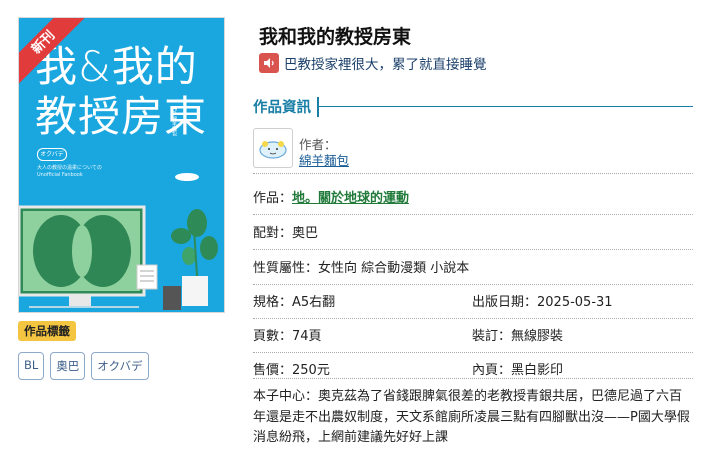  Describe the element at coordinates (282, 108) in the screenshot. I see `section-title: 作品資訊` at that location.